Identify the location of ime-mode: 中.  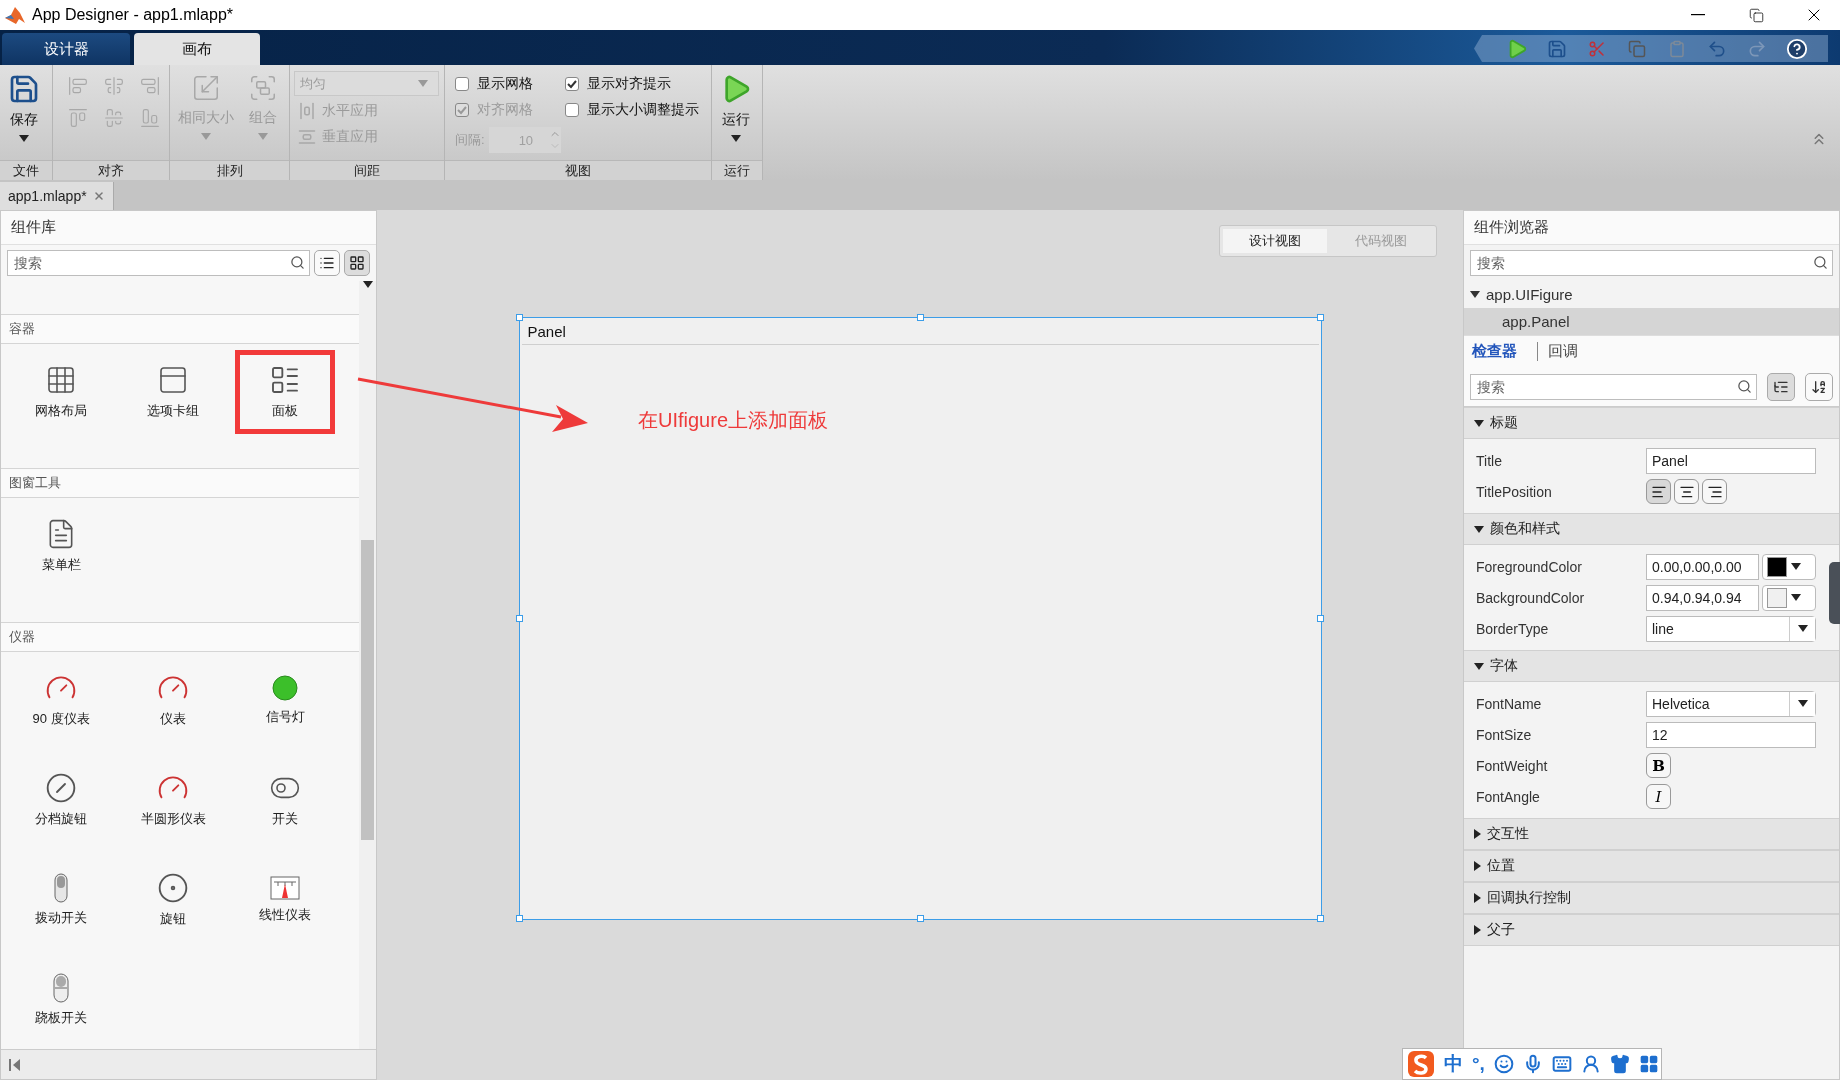
(1453, 1064).